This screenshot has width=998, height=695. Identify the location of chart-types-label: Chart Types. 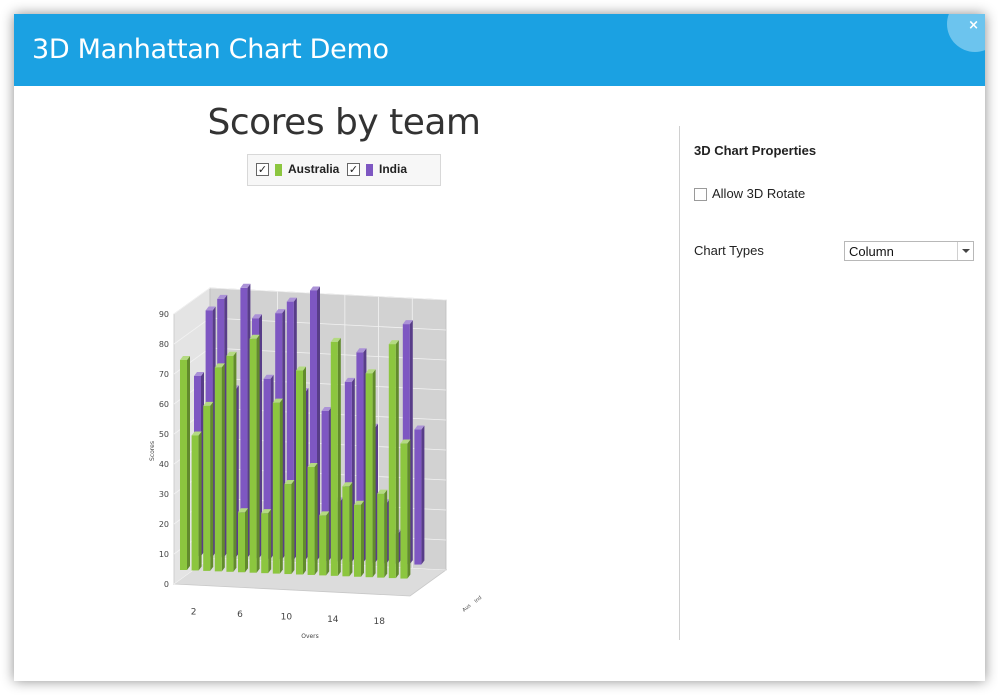
(729, 250).